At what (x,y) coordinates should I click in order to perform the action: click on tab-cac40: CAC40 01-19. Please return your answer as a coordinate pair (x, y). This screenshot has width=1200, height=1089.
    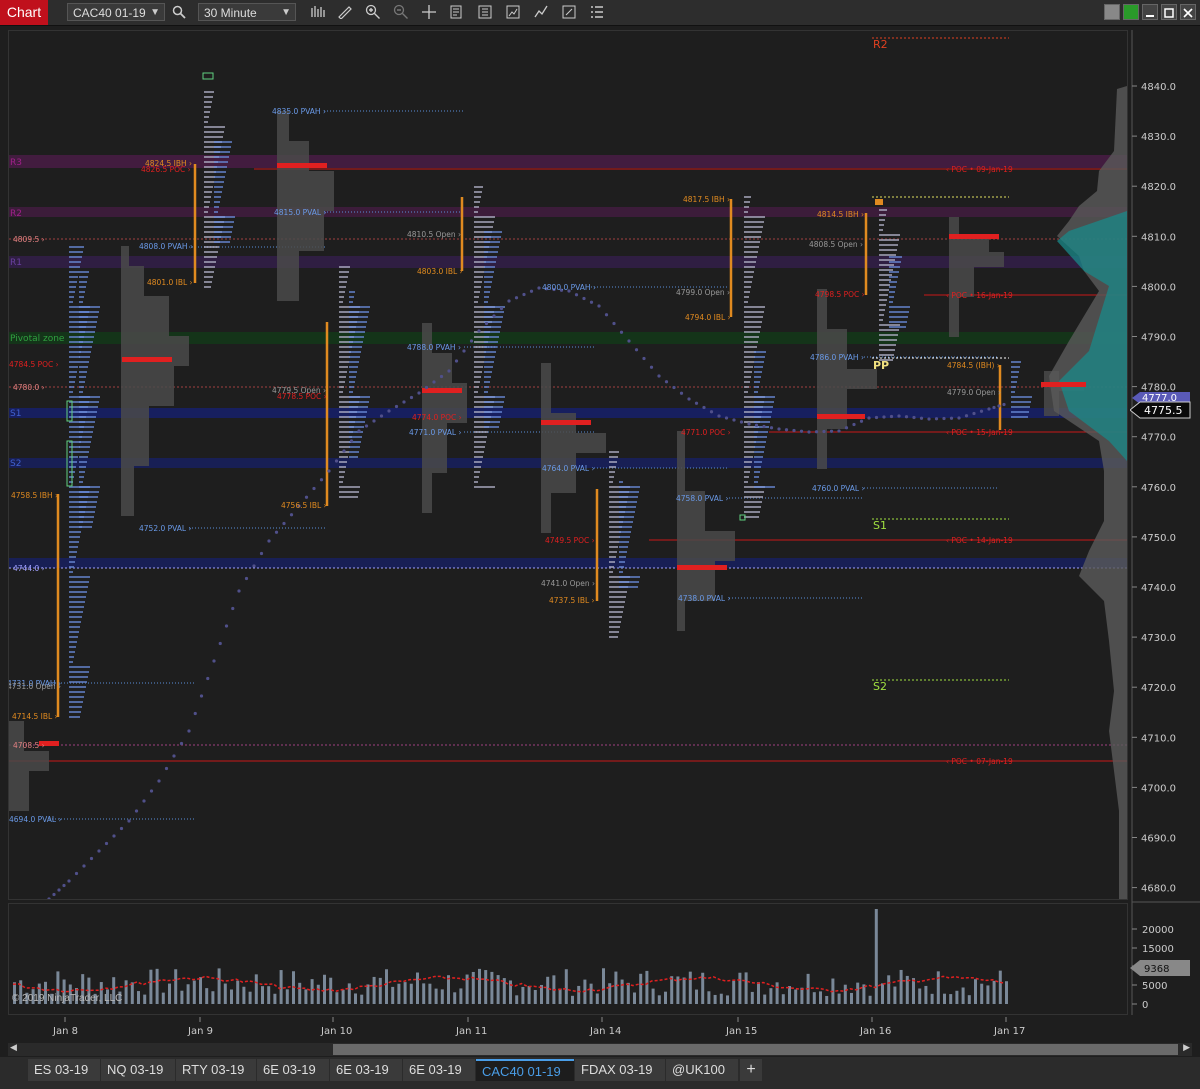
    Looking at the image, I should click on (525, 1070).